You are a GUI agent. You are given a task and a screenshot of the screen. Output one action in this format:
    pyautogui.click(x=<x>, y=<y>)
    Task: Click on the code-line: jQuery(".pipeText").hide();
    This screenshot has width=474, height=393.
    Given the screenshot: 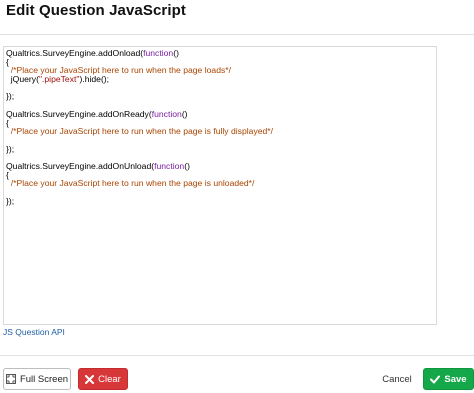 What is the action you would take?
    pyautogui.click(x=139, y=79)
    